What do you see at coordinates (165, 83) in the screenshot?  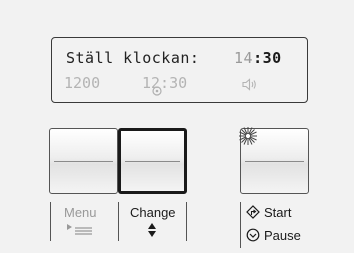 I see `display-secondary-time: 12:30` at bounding box center [165, 83].